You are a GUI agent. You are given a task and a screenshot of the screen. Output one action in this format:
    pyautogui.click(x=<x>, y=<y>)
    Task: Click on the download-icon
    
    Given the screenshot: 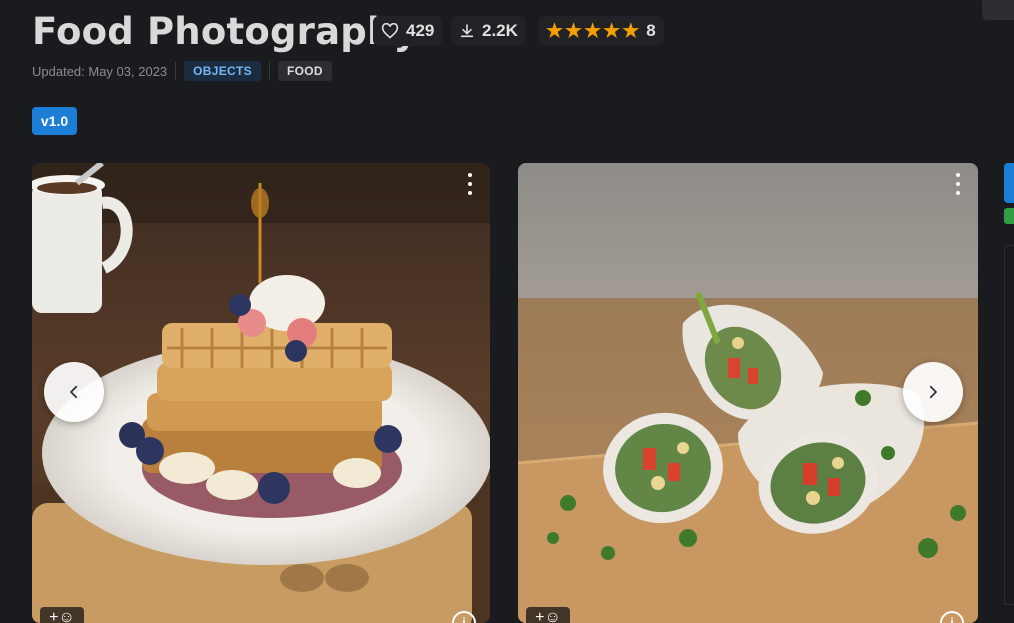 What is the action you would take?
    pyautogui.click(x=467, y=31)
    